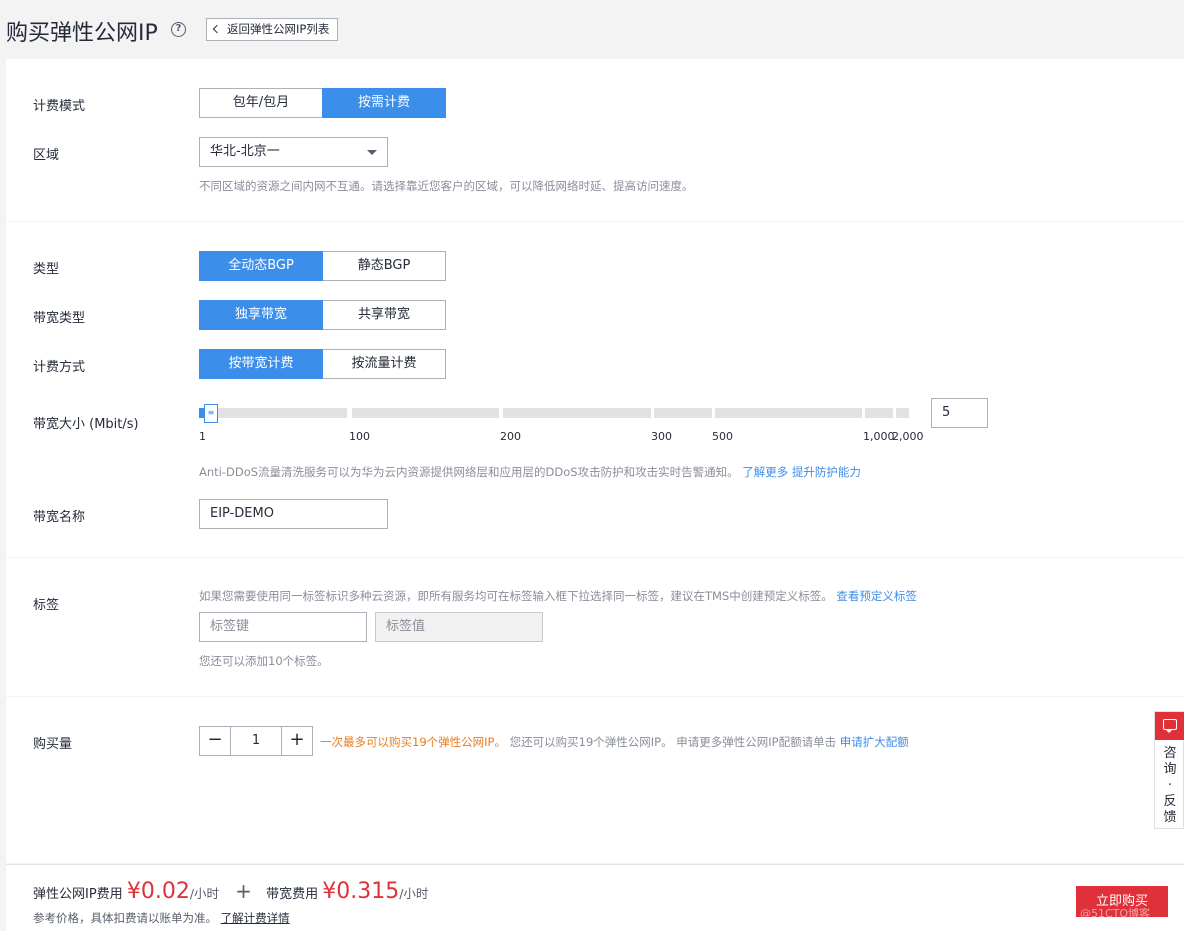 The height and width of the screenshot is (931, 1184). Describe the element at coordinates (879, 436) in the screenshot. I see `slider-tick: 1,000` at that location.